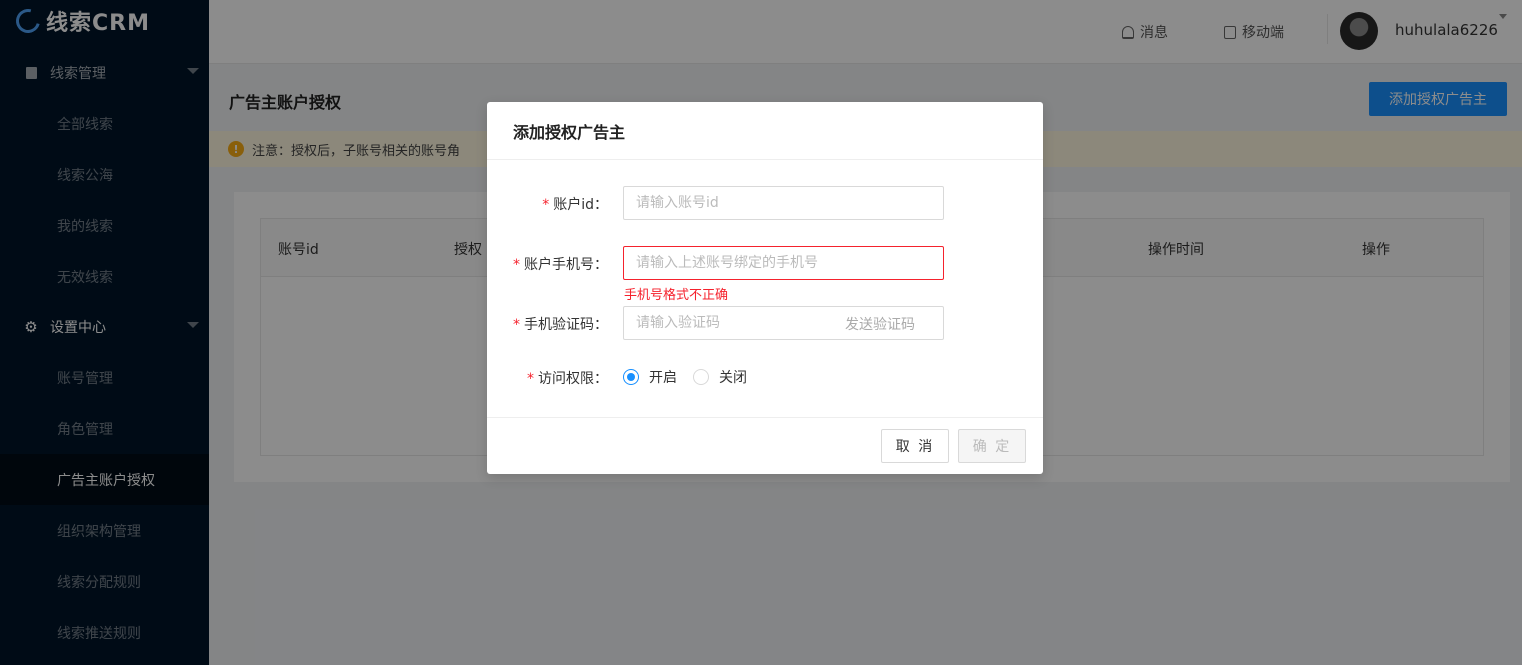 The image size is (1522, 665). What do you see at coordinates (567, 379) in the screenshot?
I see `access-label: * 访问权限：` at bounding box center [567, 379].